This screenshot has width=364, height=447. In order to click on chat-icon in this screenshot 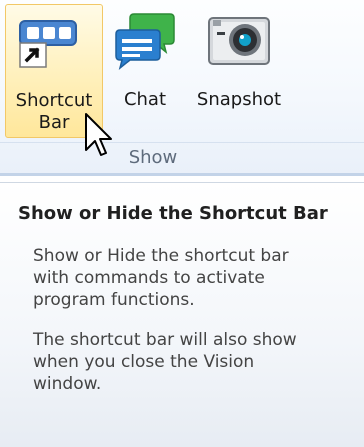, I will do `click(145, 41)`.